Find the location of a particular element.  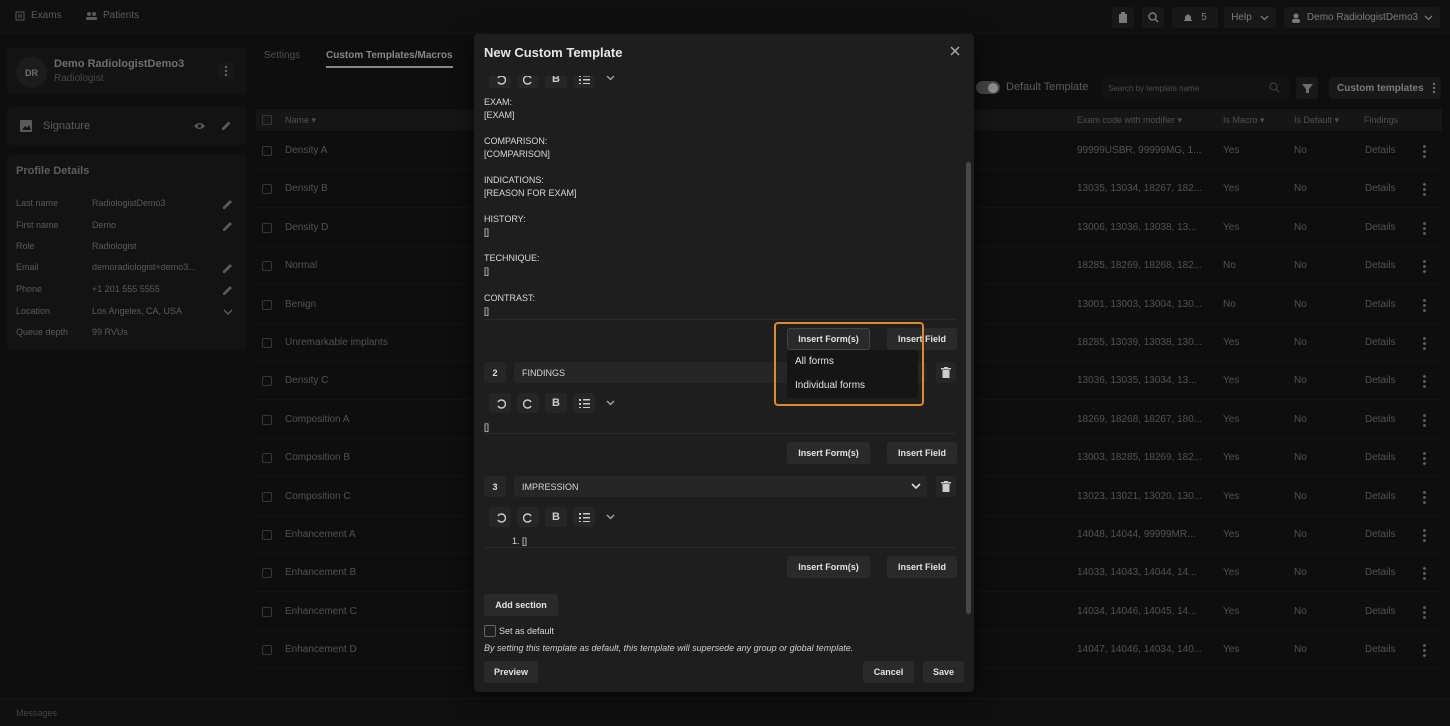

focus-highlight is located at coordinates (849, 364).